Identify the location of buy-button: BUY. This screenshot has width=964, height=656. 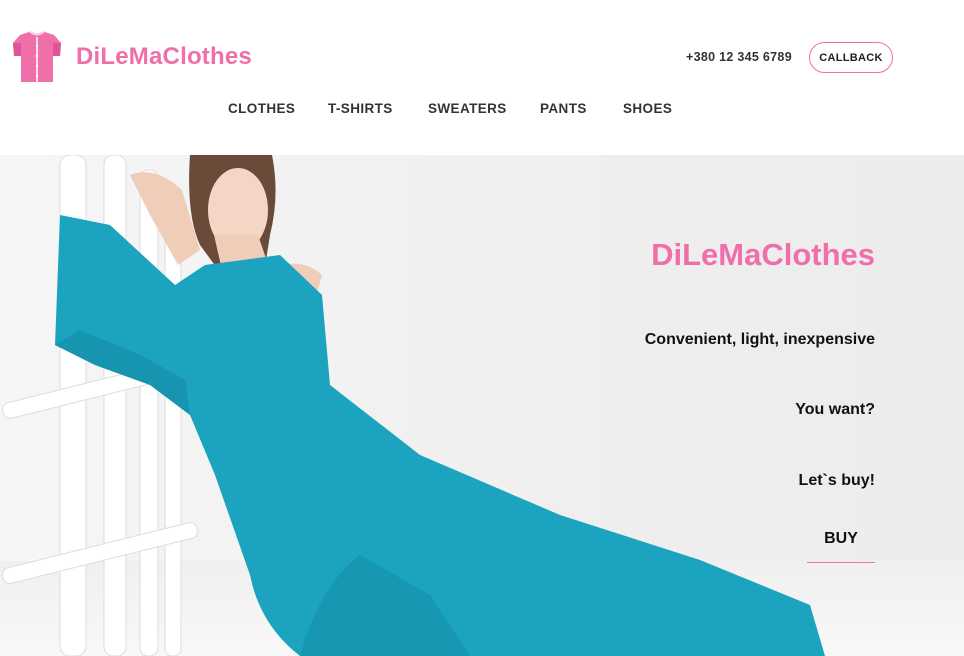
(841, 543).